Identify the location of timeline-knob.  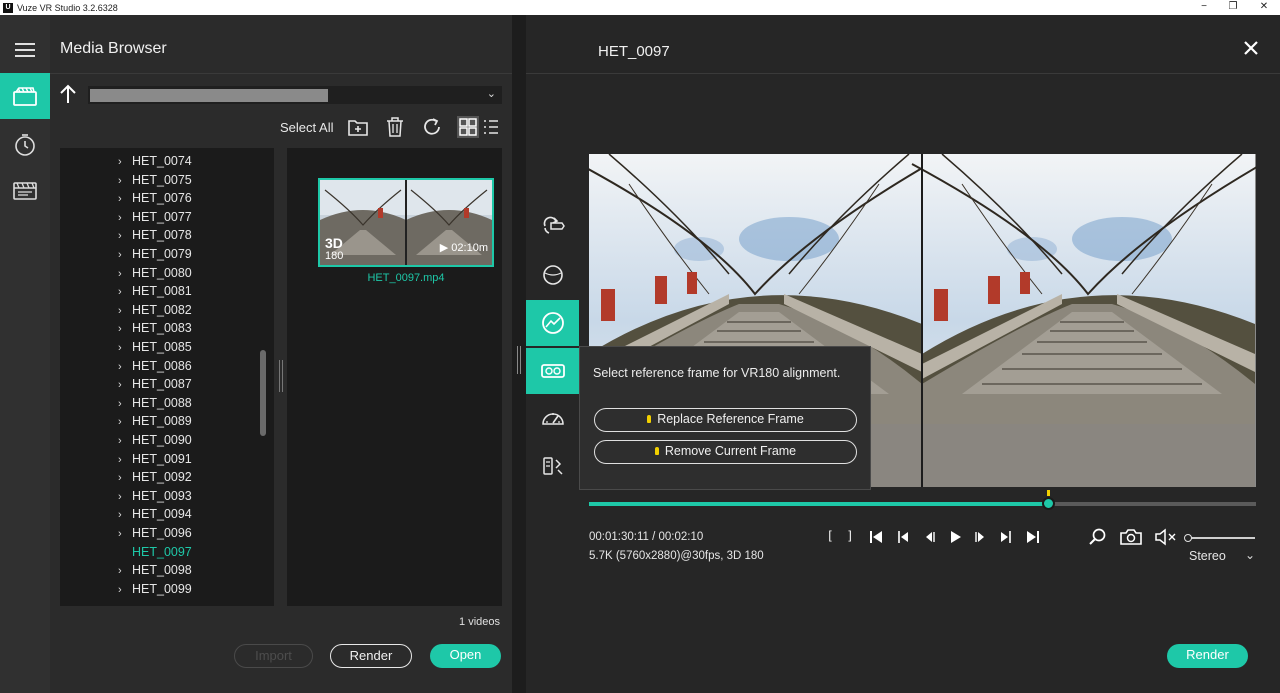
(1048, 503).